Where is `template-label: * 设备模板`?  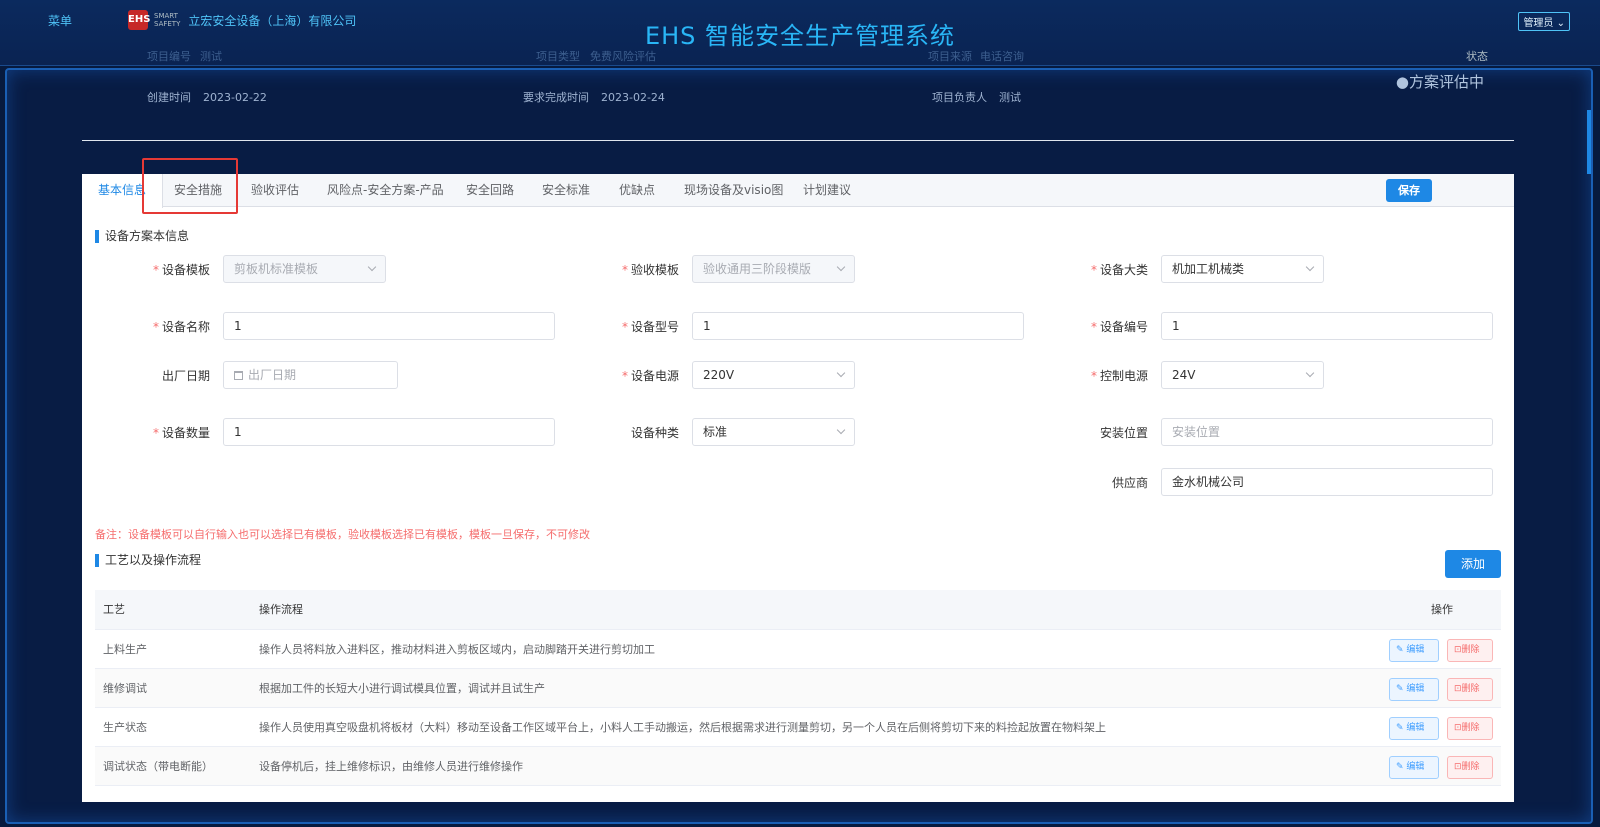 template-label: * 设备模板 is located at coordinates (181, 270).